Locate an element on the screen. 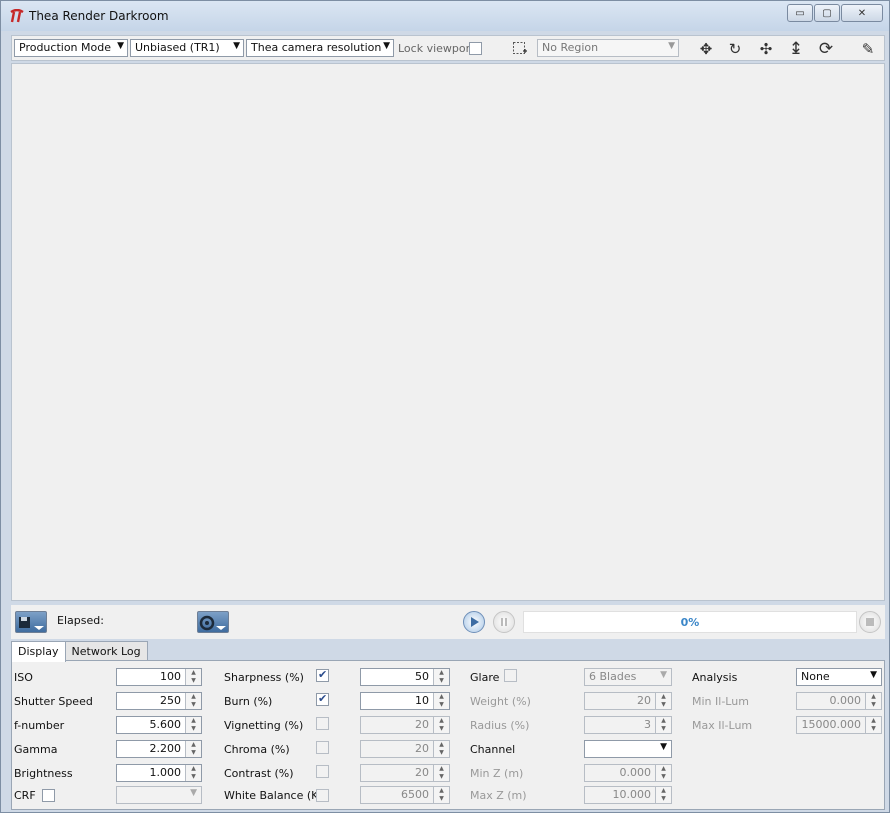 This screenshot has height=813, width=890. glare-blades-select: 6 Blades ▼ is located at coordinates (628, 677).